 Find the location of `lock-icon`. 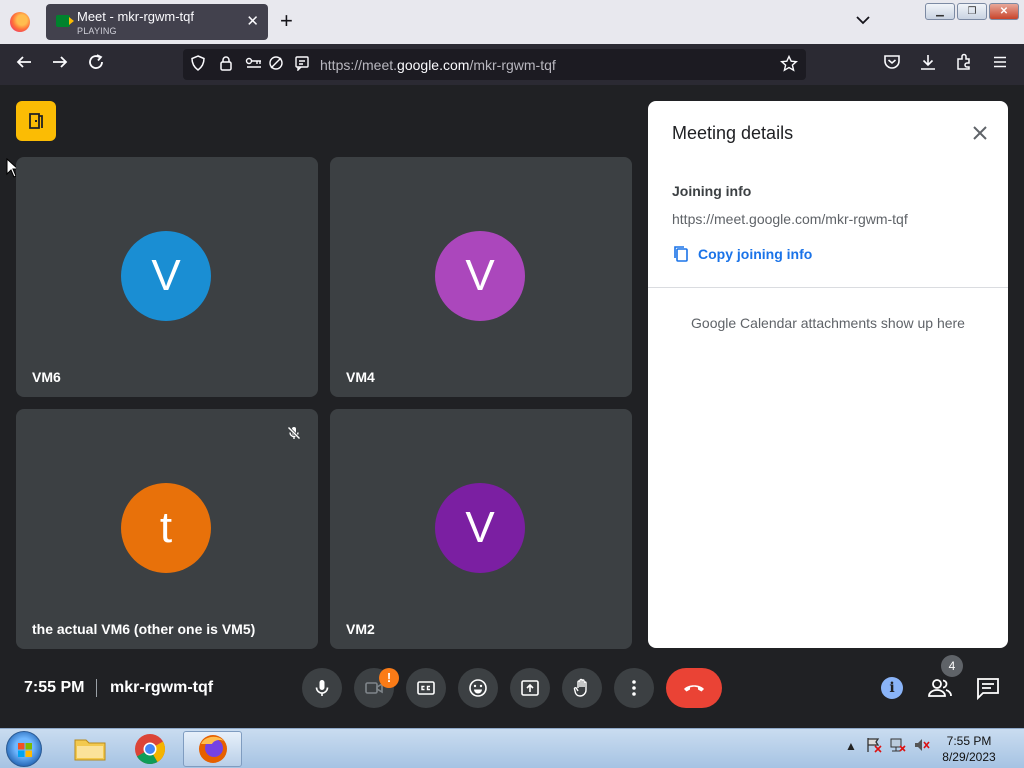

lock-icon is located at coordinates (226, 64).